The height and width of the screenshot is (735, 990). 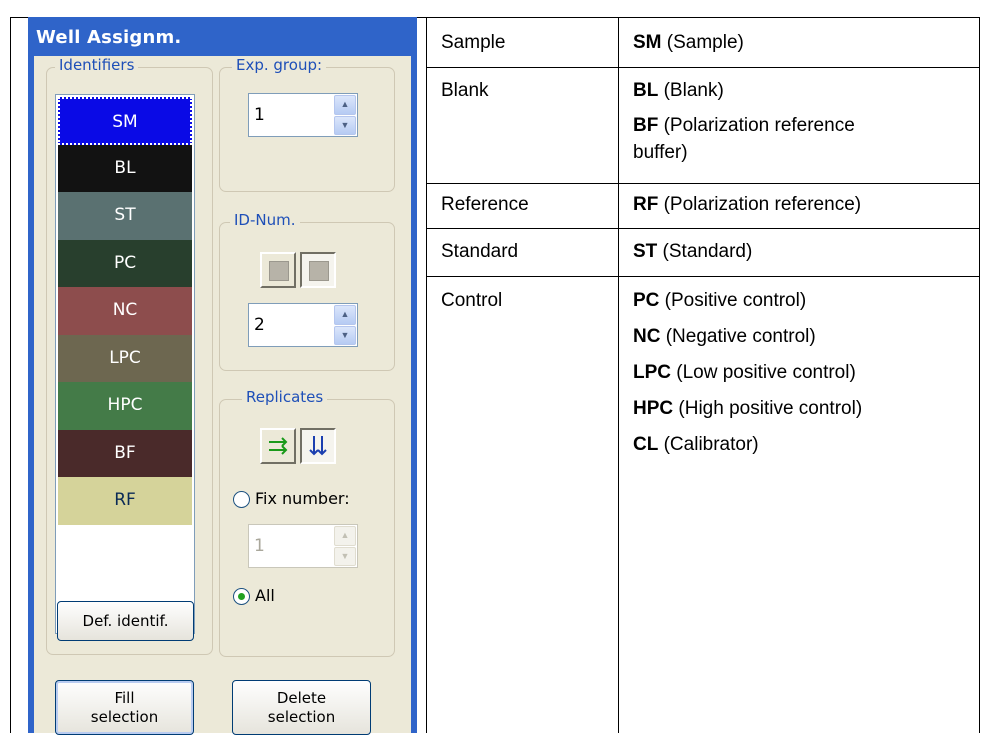 What do you see at coordinates (763, 372) in the screenshot?
I see `identifier-text: (Low positive control)` at bounding box center [763, 372].